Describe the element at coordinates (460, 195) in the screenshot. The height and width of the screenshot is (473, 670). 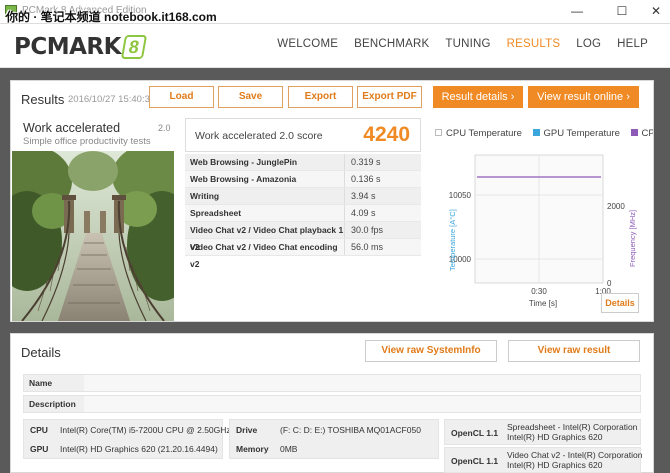
I see `y-left-tick: 10050` at that location.